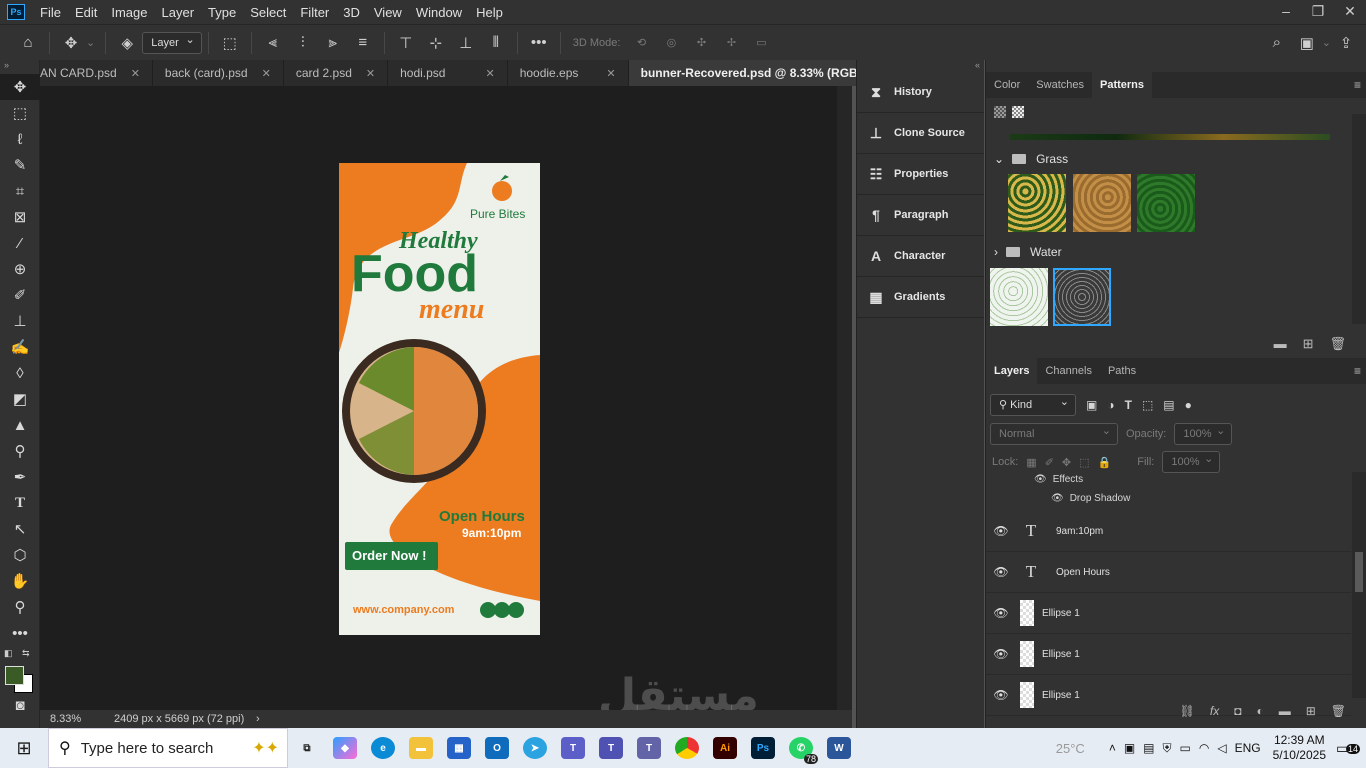  I want to click on pattern-grid-small-icon, so click(1000, 112).